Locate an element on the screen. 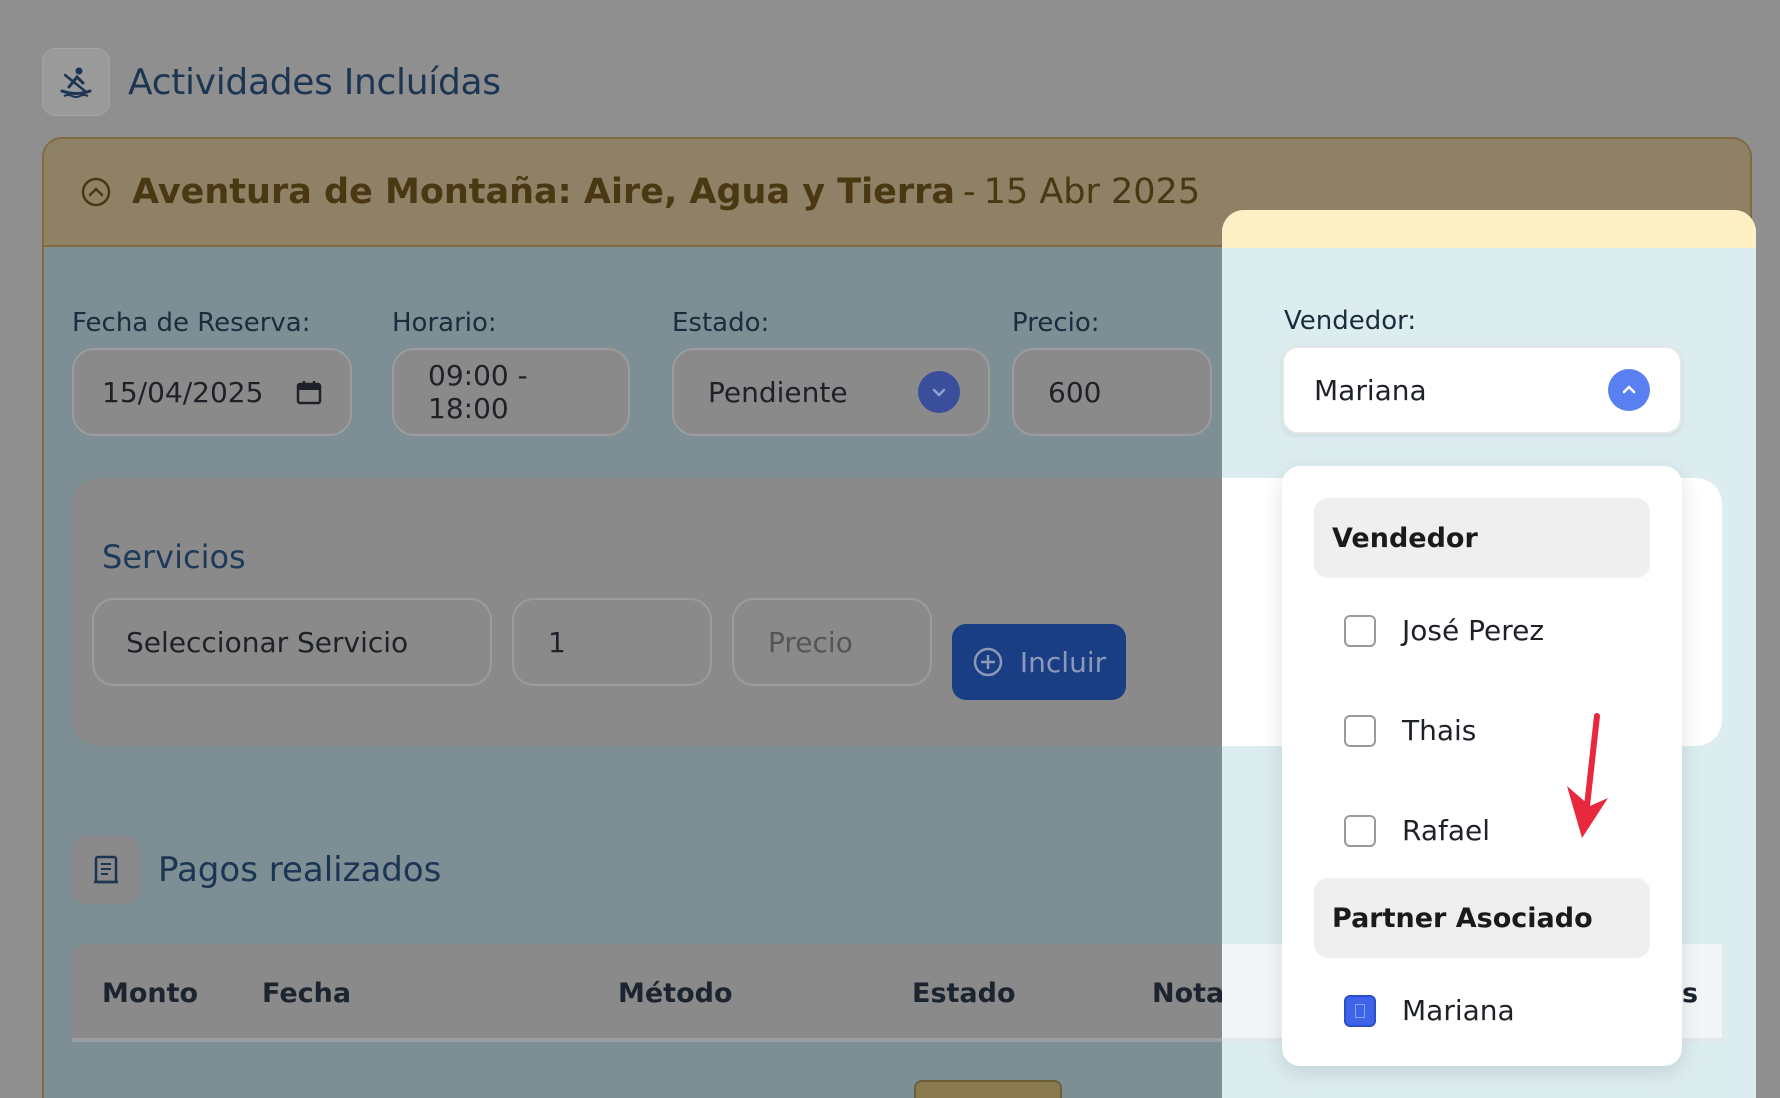 The width and height of the screenshot is (1780, 1098). option-rafael: Rafael is located at coordinates (1417, 830).